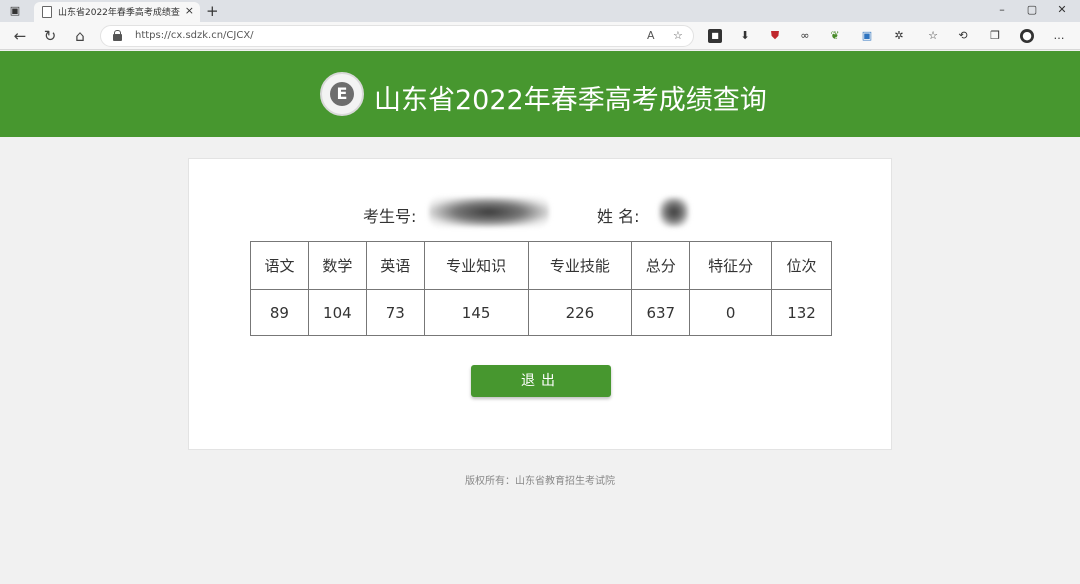  I want to click on student-name-label: 姓 名:, so click(618, 216).